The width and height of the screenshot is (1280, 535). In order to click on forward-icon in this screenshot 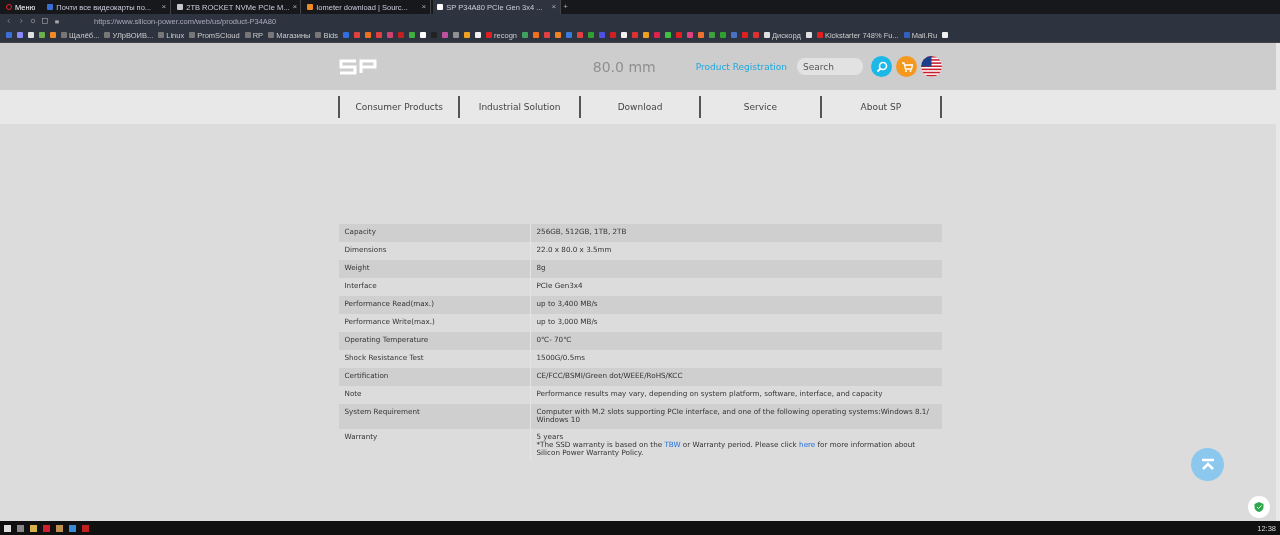, I will do `click(21, 21)`.